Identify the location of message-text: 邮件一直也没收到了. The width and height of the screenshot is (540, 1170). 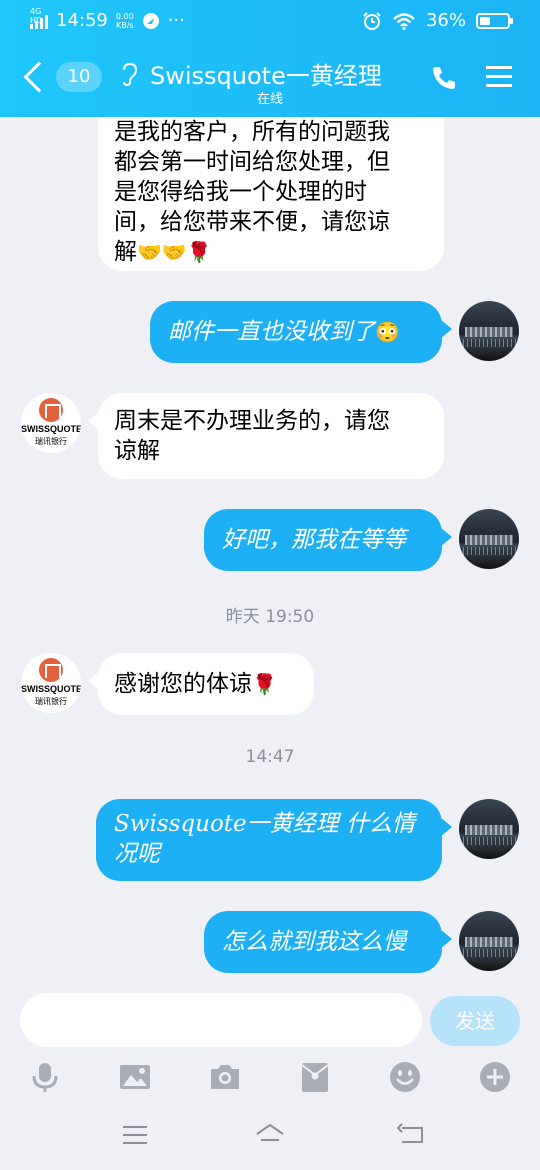
(271, 332).